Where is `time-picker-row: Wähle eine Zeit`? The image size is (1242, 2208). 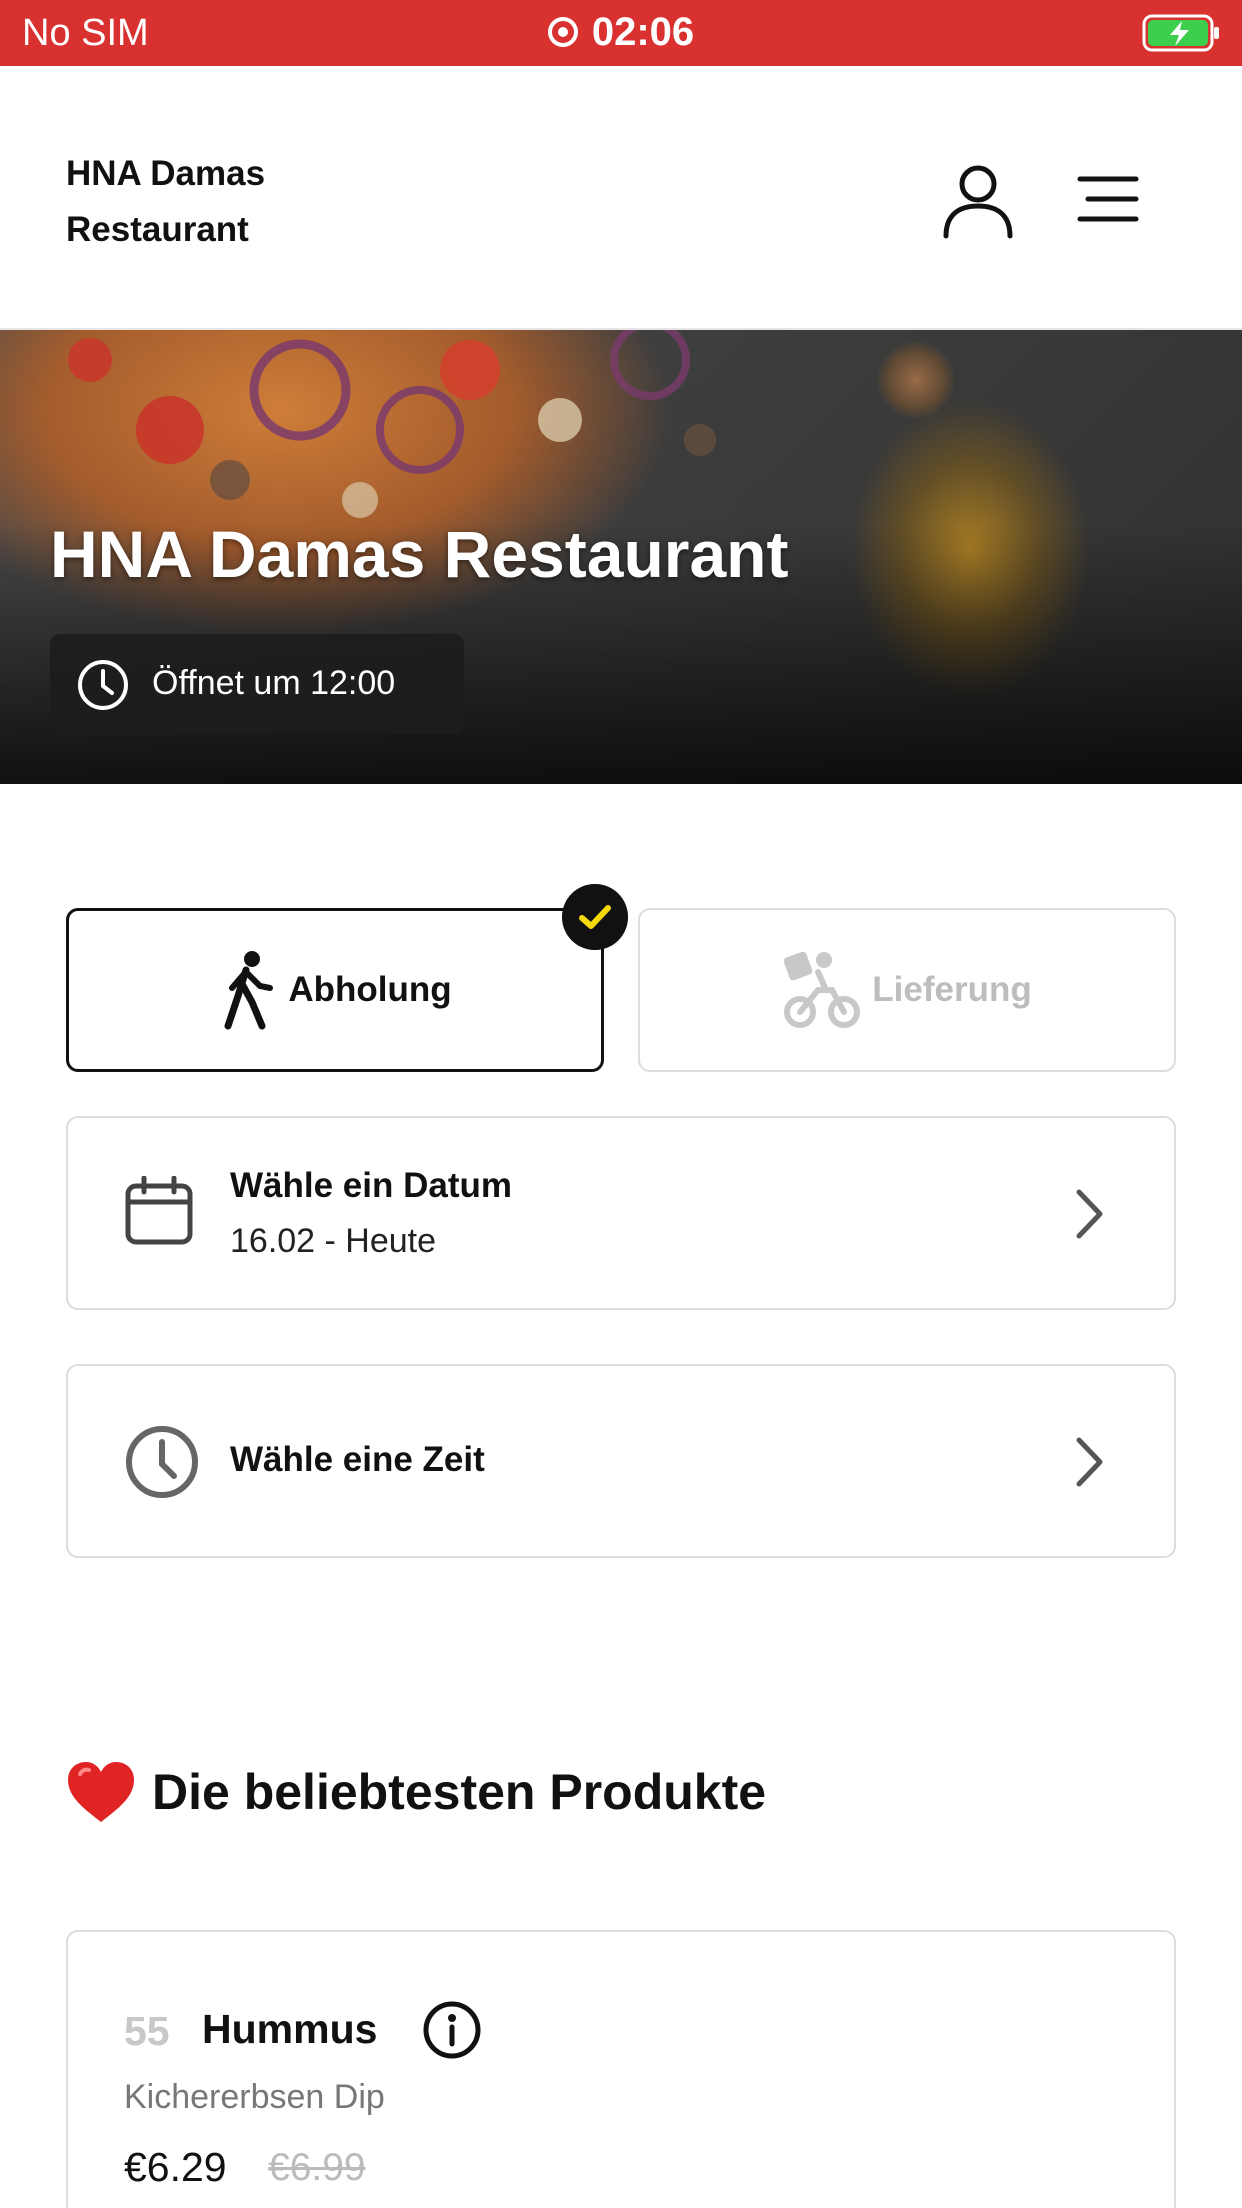
time-picker-row: Wähle eine Zeit is located at coordinates (621, 1461).